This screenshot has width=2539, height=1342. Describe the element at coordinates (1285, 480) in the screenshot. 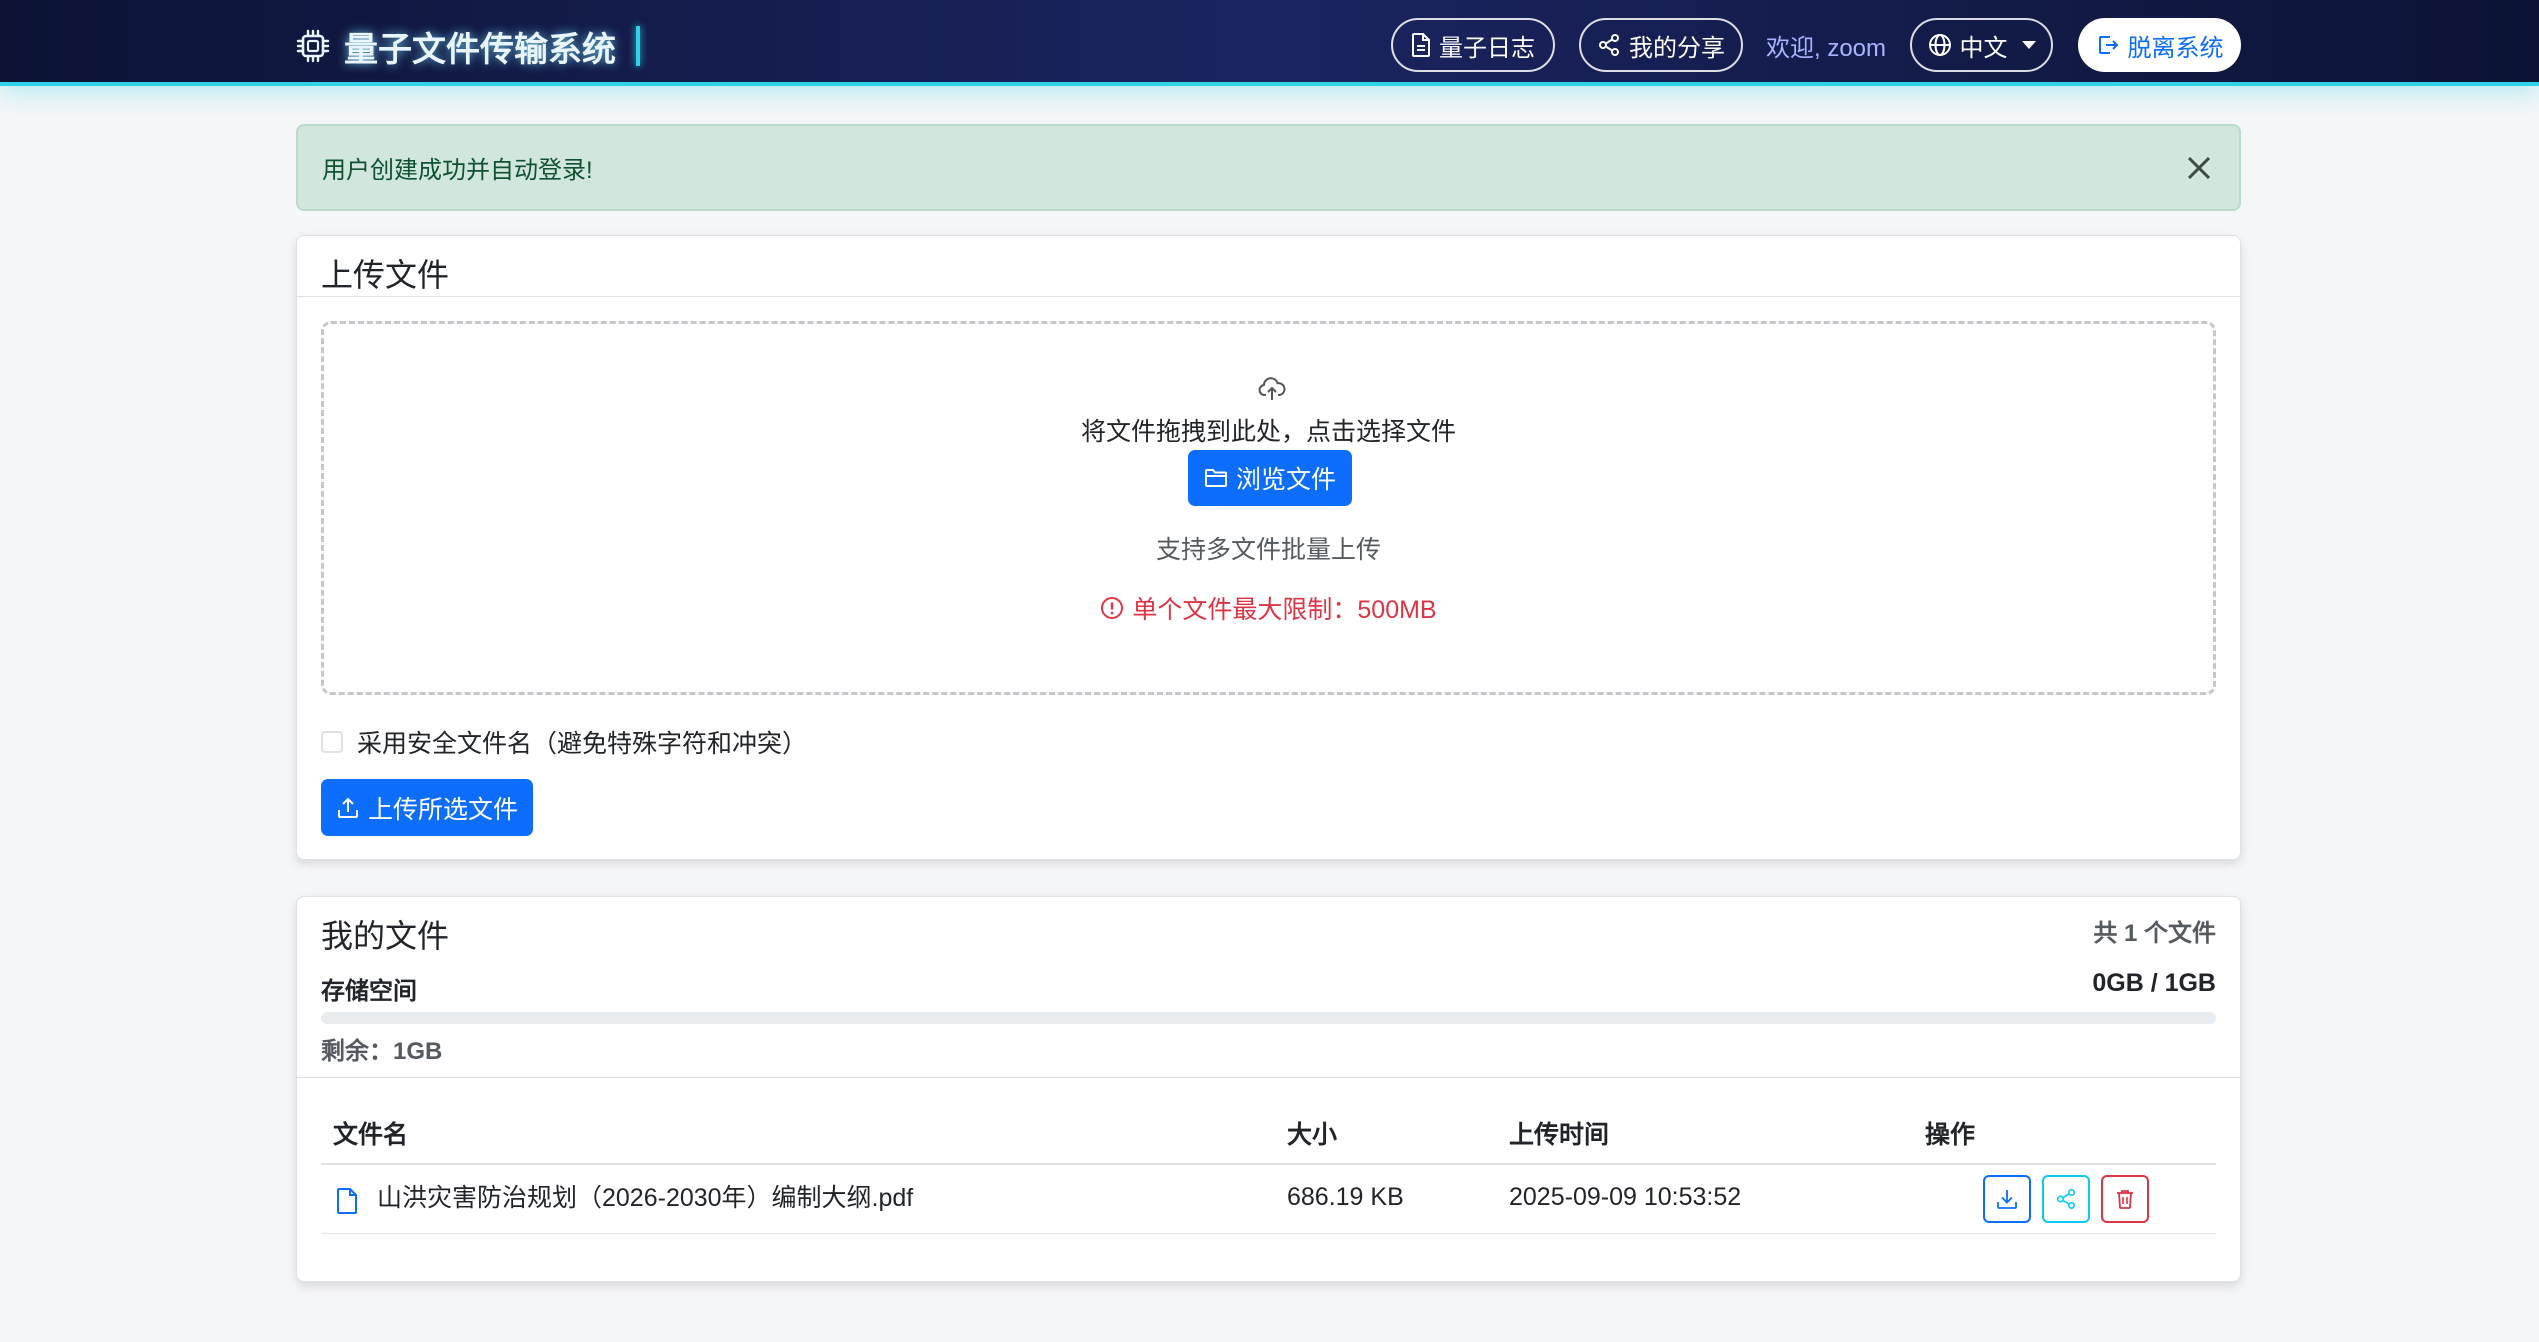

I see `browse-files-label: 浏览文件` at that location.